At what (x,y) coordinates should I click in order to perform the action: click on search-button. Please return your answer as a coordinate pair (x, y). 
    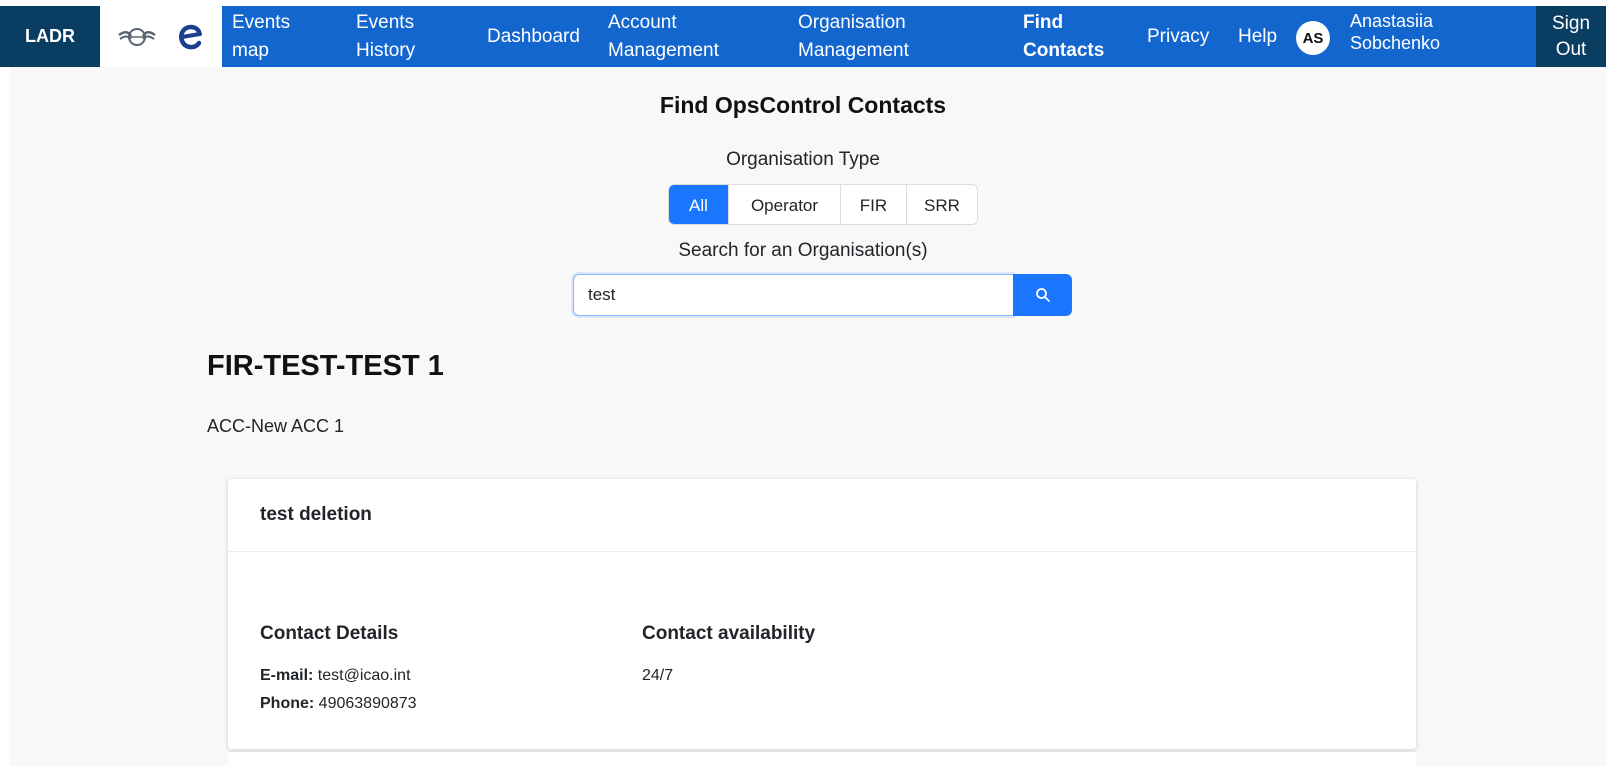
    Looking at the image, I should click on (1042, 295).